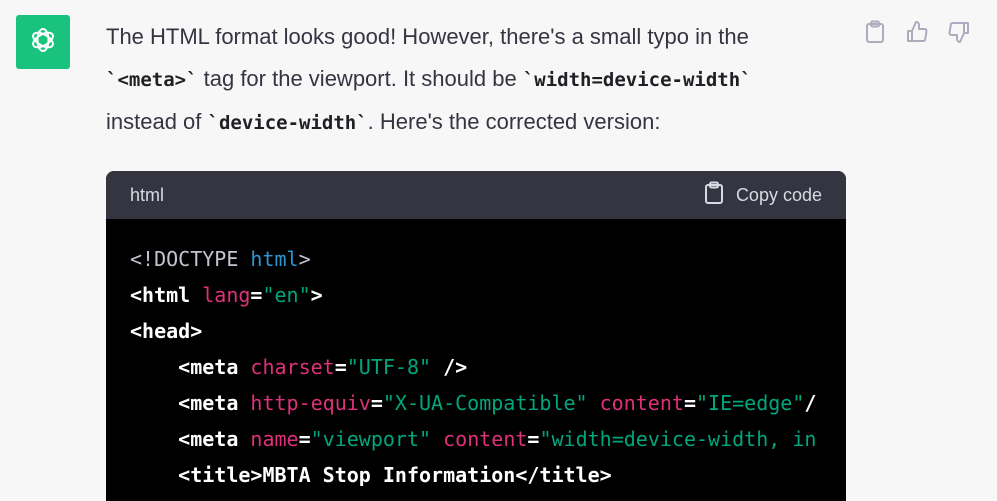 The image size is (997, 501). What do you see at coordinates (371, 439) in the screenshot?
I see `code-token: "viewport"` at bounding box center [371, 439].